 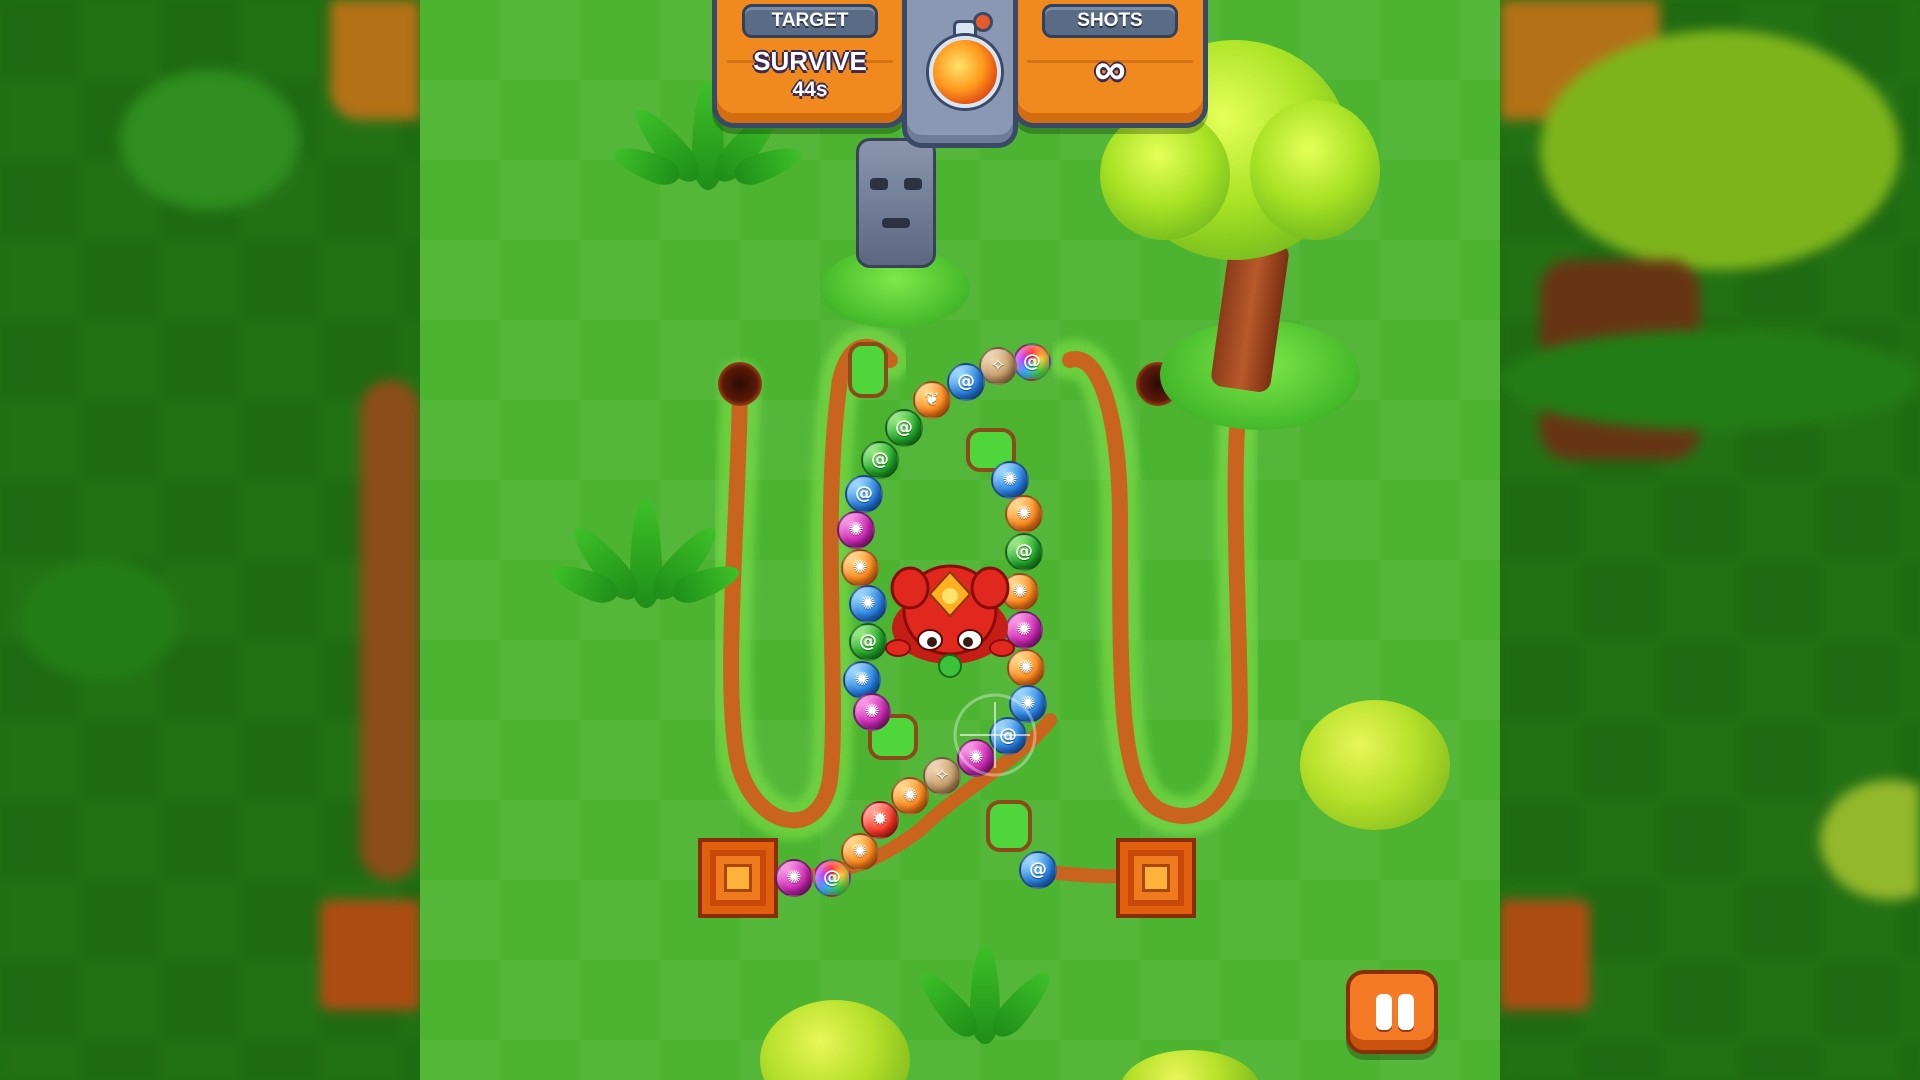 What do you see at coordinates (1010, 480) in the screenshot?
I see `marble-blue: ✺` at bounding box center [1010, 480].